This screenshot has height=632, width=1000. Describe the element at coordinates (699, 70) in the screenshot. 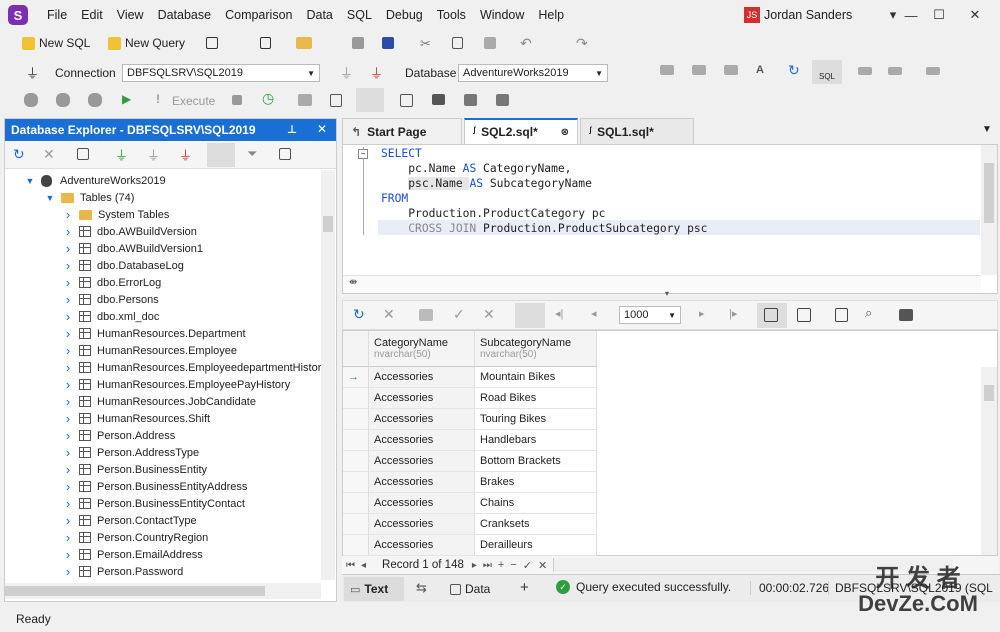

I see `preview-icon` at that location.